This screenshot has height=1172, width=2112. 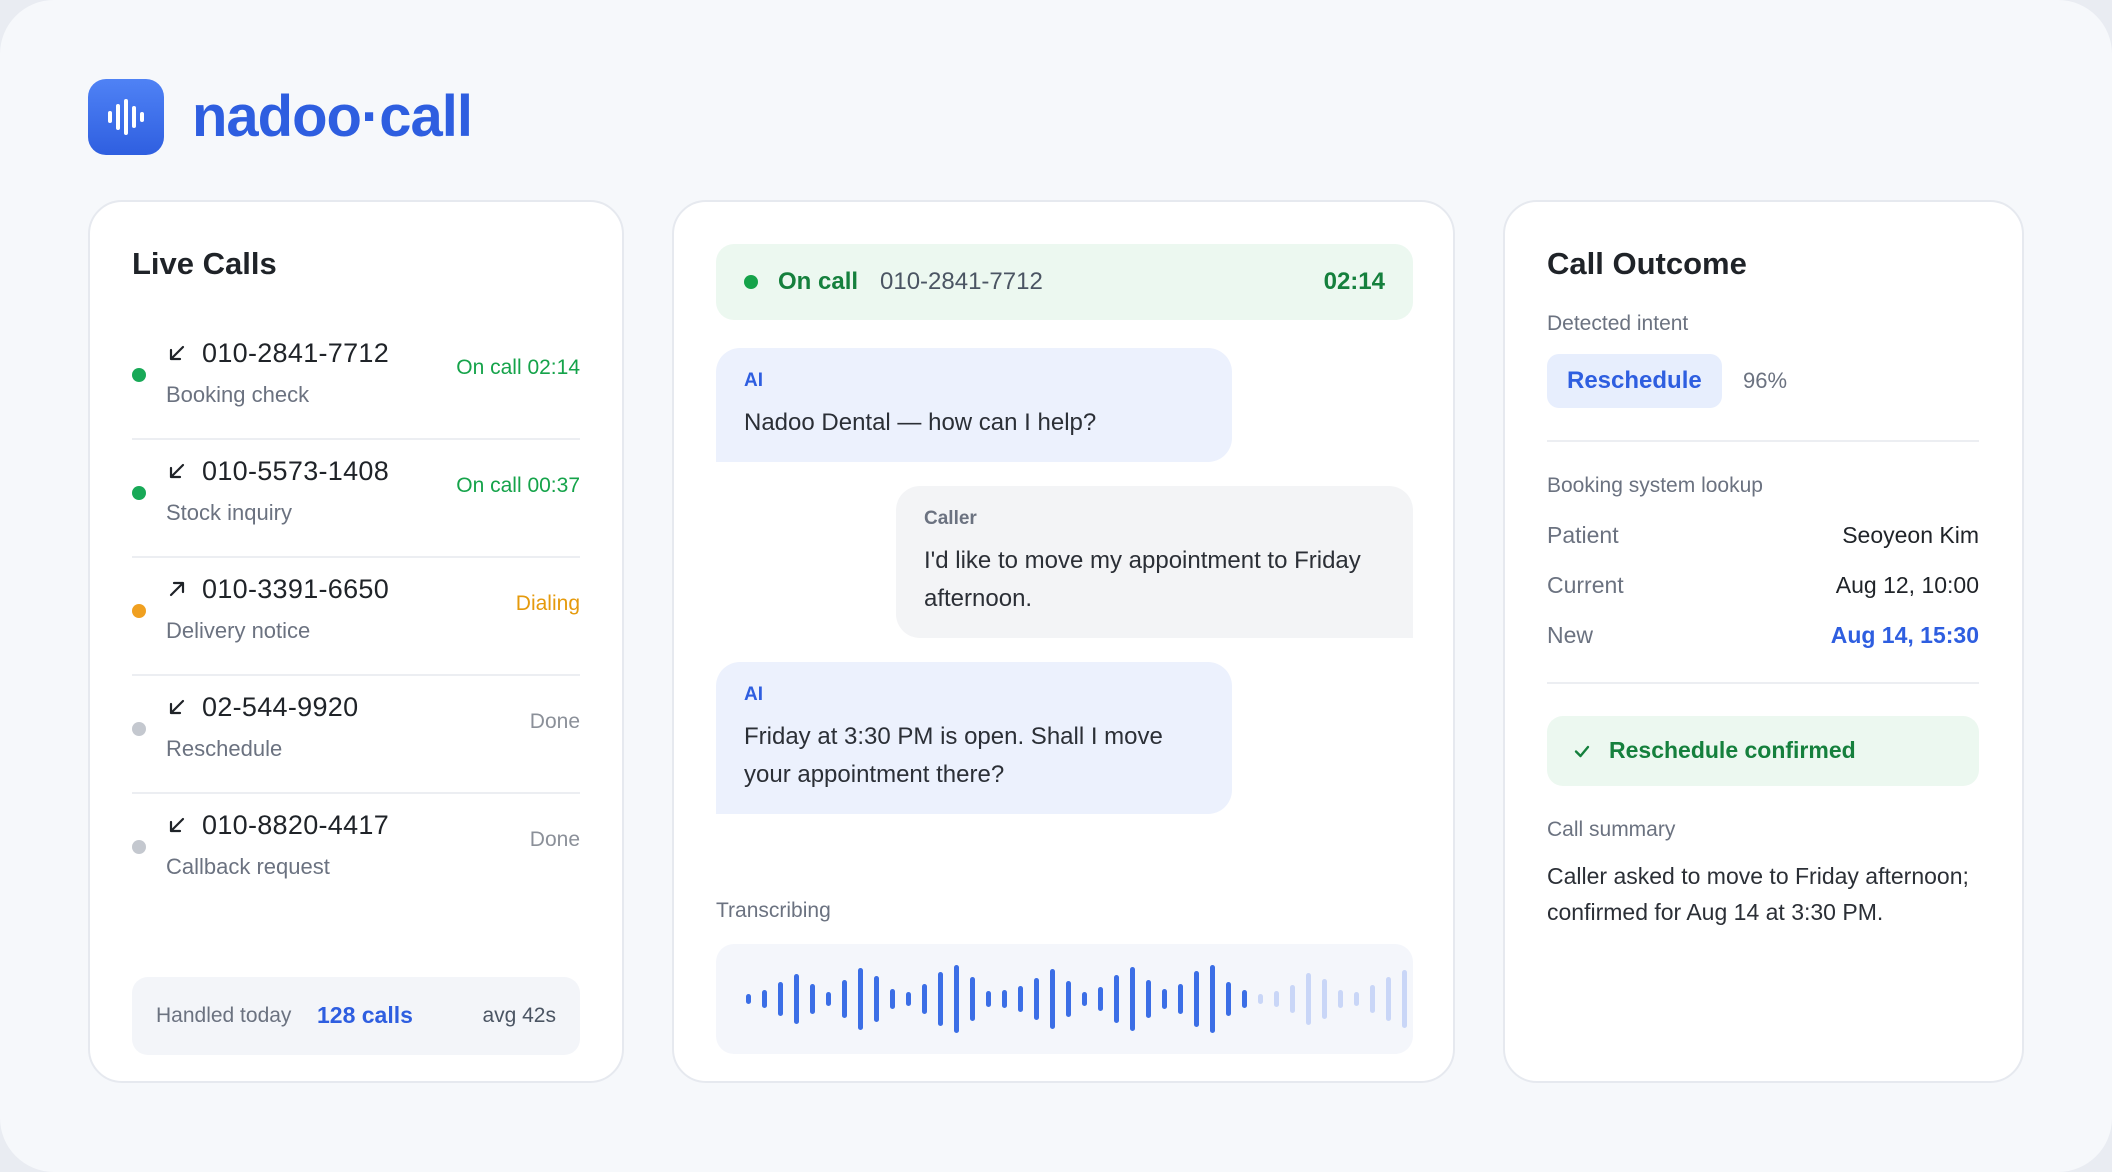 I want to click on current-appointment-row: Current Aug 12, 10:00, so click(x=1763, y=588).